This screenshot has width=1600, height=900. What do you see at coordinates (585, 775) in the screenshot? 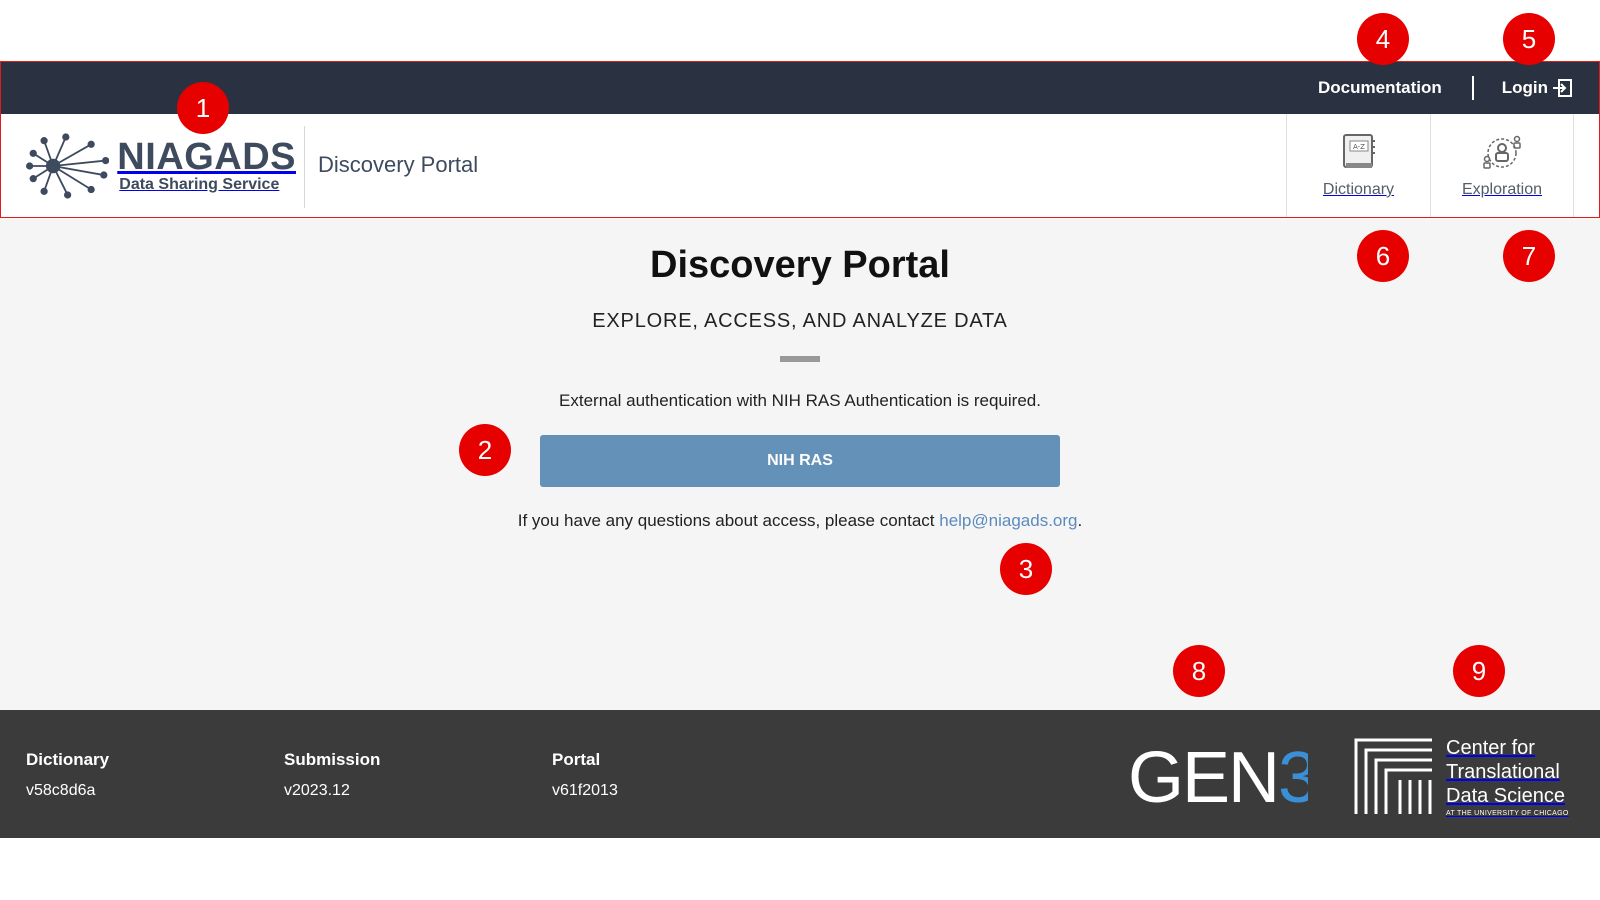
I see `footer-portal-version: Portal v61f2013` at bounding box center [585, 775].